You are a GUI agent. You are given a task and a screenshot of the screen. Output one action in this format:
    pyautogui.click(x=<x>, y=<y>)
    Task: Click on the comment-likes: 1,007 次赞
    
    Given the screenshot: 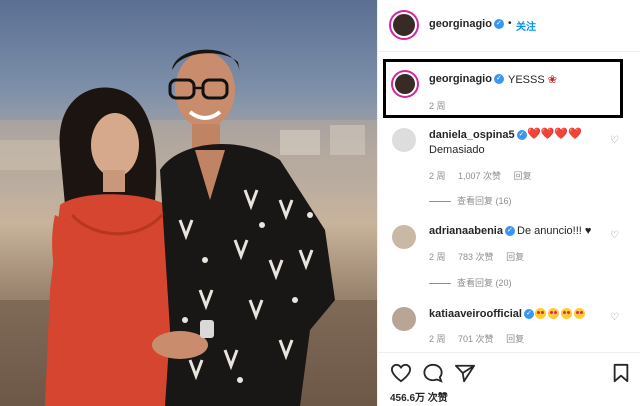 What is the action you would take?
    pyautogui.click(x=479, y=176)
    